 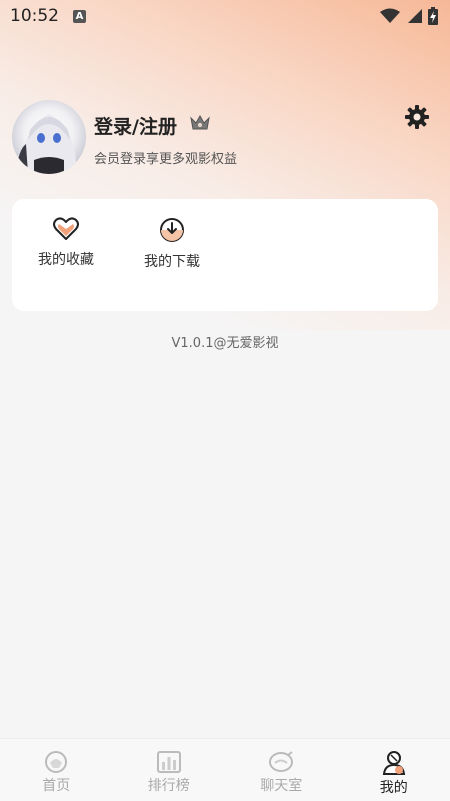 I want to click on heart-icon, so click(x=66, y=228).